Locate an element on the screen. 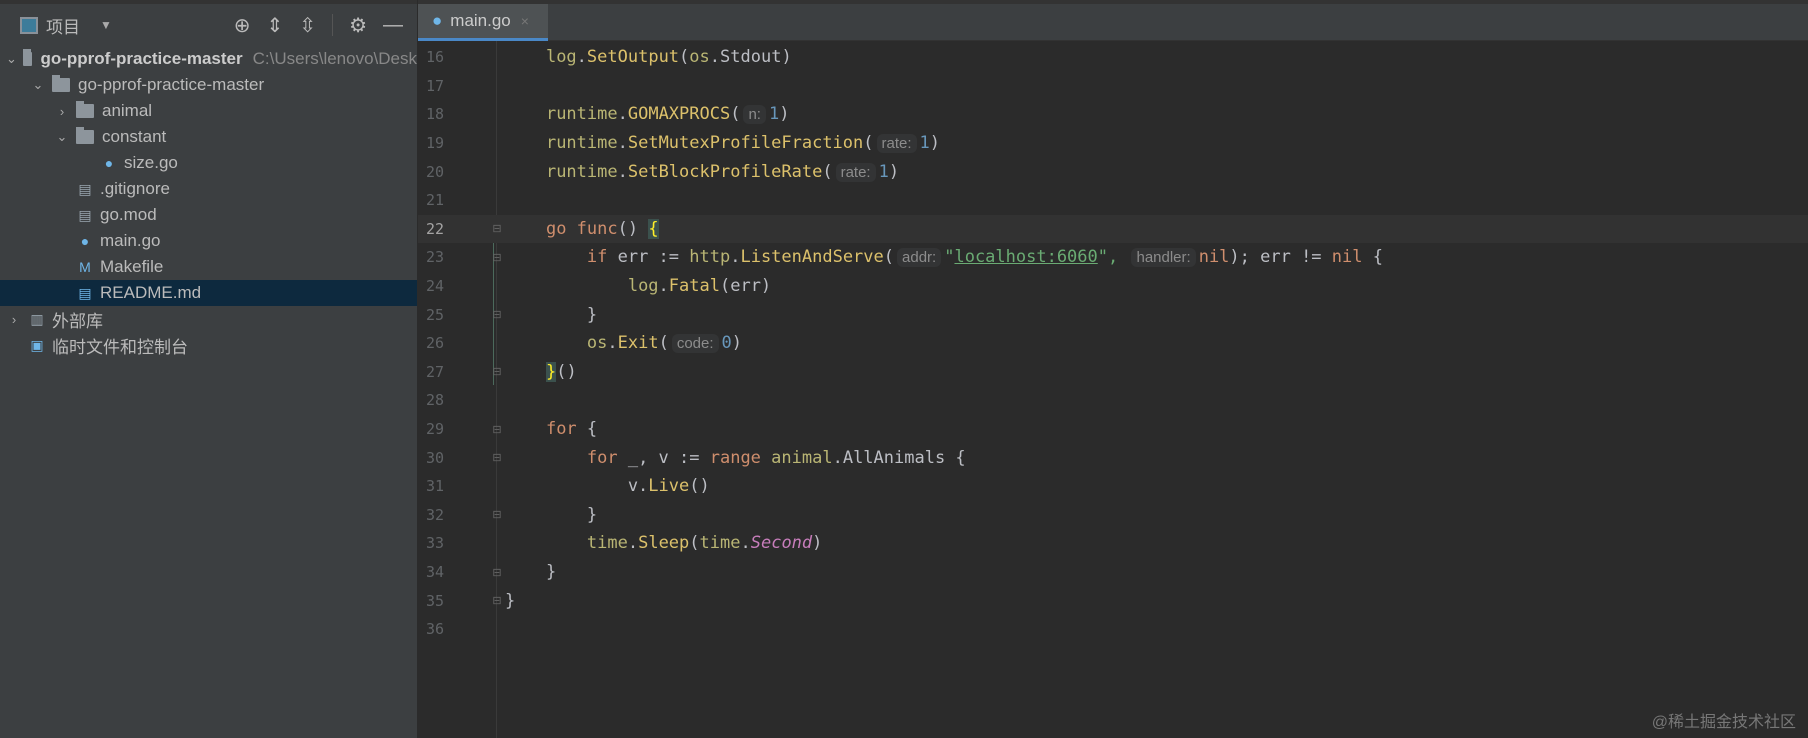  close-icon: × is located at coordinates (525, 21).